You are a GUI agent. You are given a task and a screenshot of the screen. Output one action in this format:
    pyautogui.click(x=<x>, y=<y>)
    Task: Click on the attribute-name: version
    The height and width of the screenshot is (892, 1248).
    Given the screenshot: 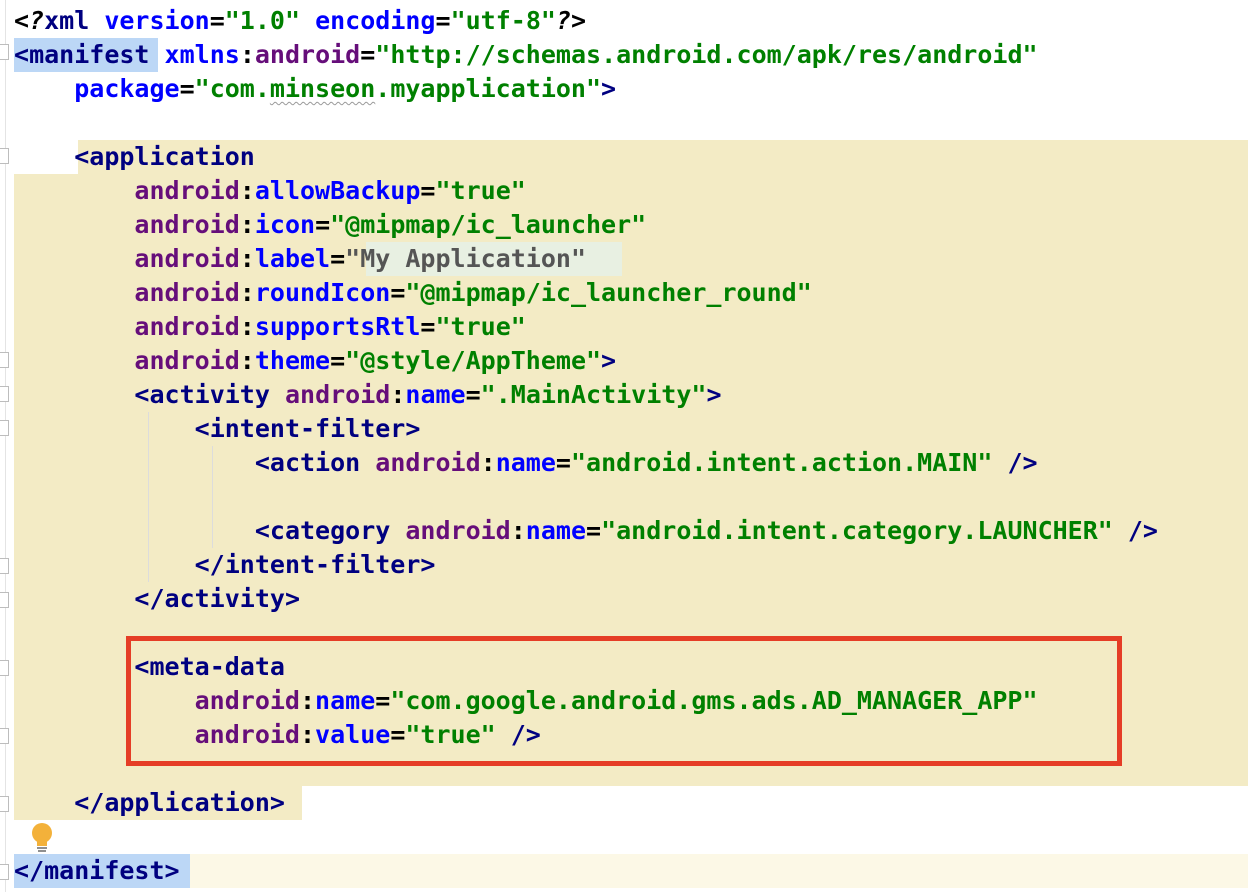 What is the action you would take?
    pyautogui.click(x=157, y=20)
    